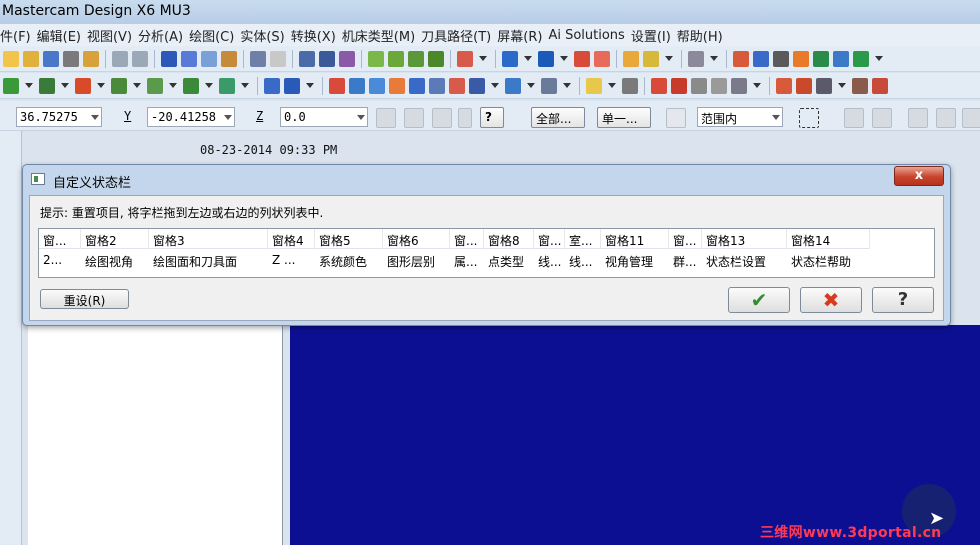 The image size is (980, 545). Describe the element at coordinates (155, 85) in the screenshot. I see `fillet-icon` at that location.